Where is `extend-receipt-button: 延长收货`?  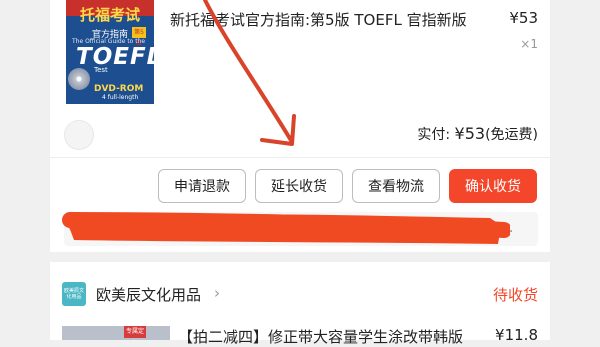 extend-receipt-button: 延长收货 is located at coordinates (299, 186).